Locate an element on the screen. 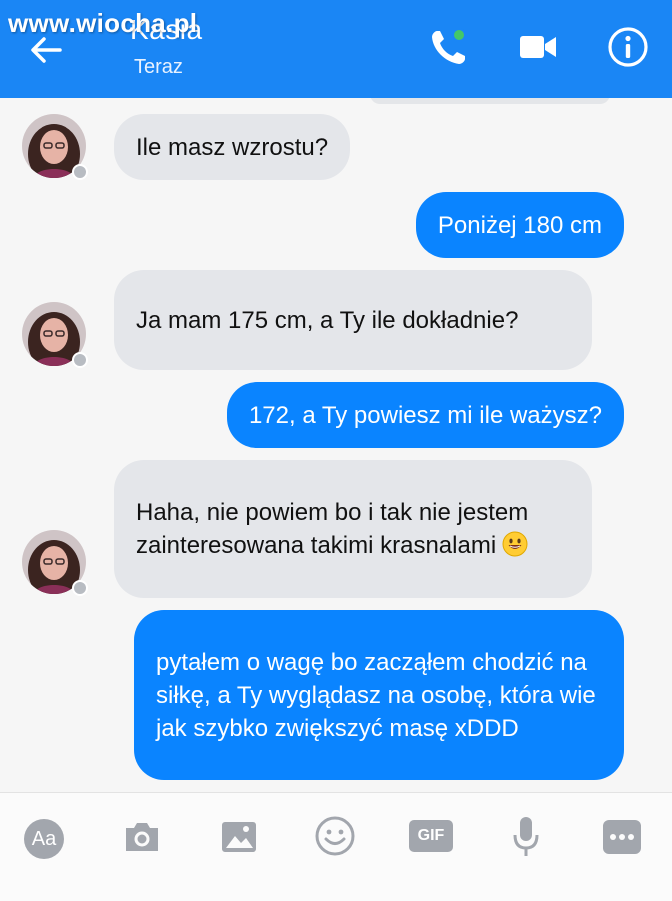  info-icon is located at coordinates (628, 47).